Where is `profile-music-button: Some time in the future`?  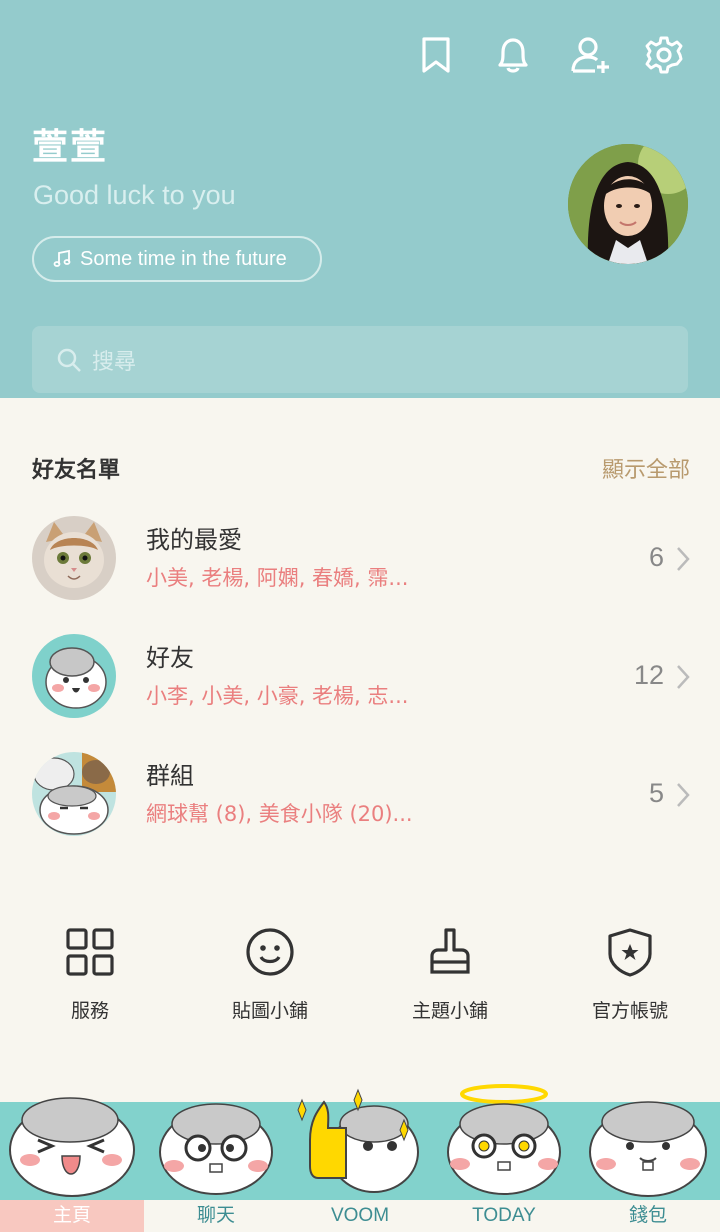
profile-music-button: Some time in the future is located at coordinates (177, 259).